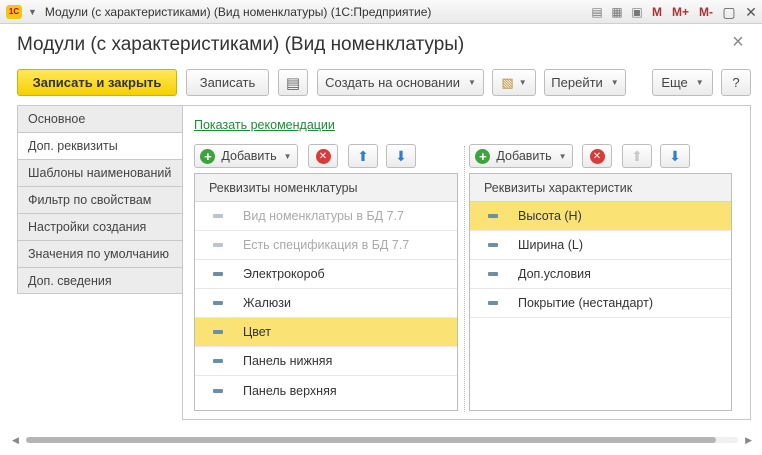 The width and height of the screenshot is (762, 455). What do you see at coordinates (657, 12) in the screenshot?
I see `memory-m-button: M` at bounding box center [657, 12].